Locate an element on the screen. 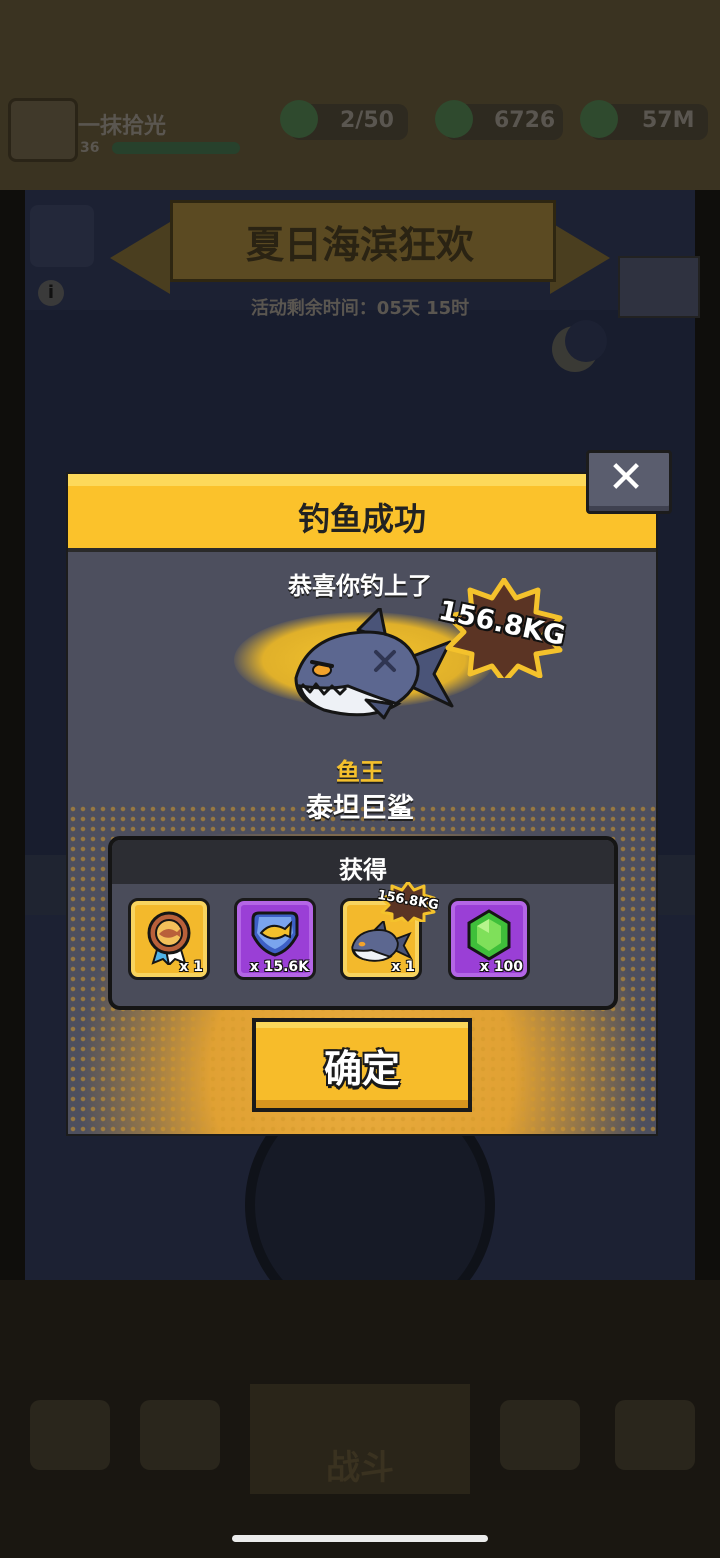 The height and width of the screenshot is (1558, 720). reward-quantity: x 15.6K is located at coordinates (279, 967).